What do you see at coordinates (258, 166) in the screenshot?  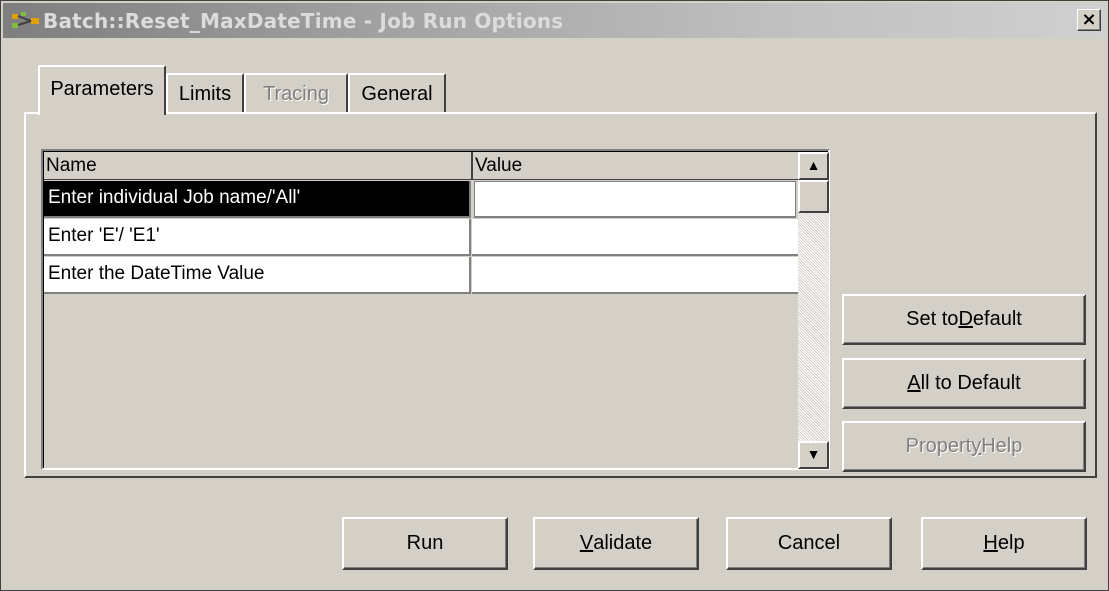 I see `column-header-name: Name` at bounding box center [258, 166].